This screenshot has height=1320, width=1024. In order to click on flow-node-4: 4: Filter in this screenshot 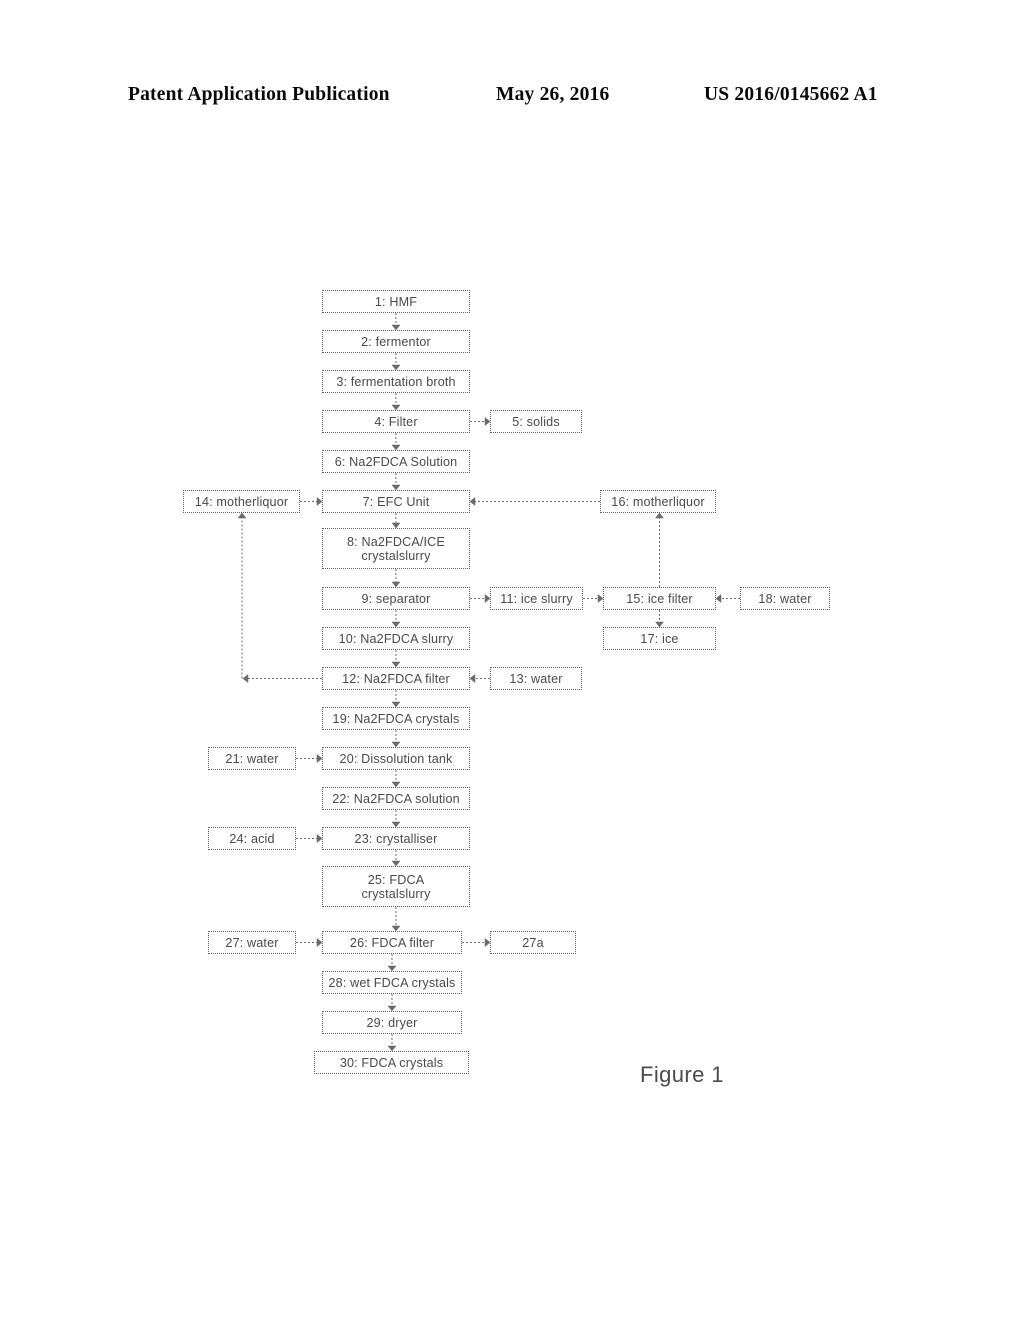, I will do `click(396, 421)`.